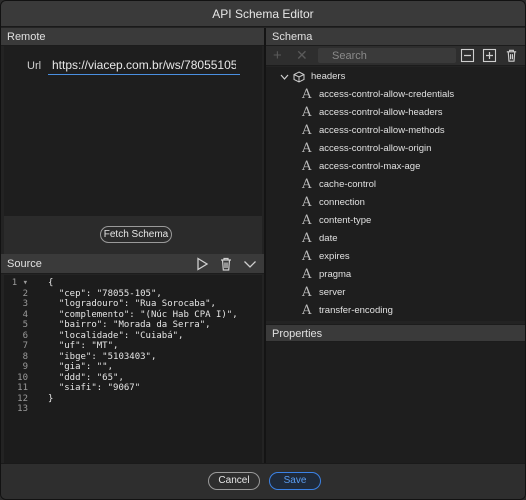  What do you see at coordinates (395, 293) in the screenshot?
I see `tree-node-server: Aserver` at bounding box center [395, 293].